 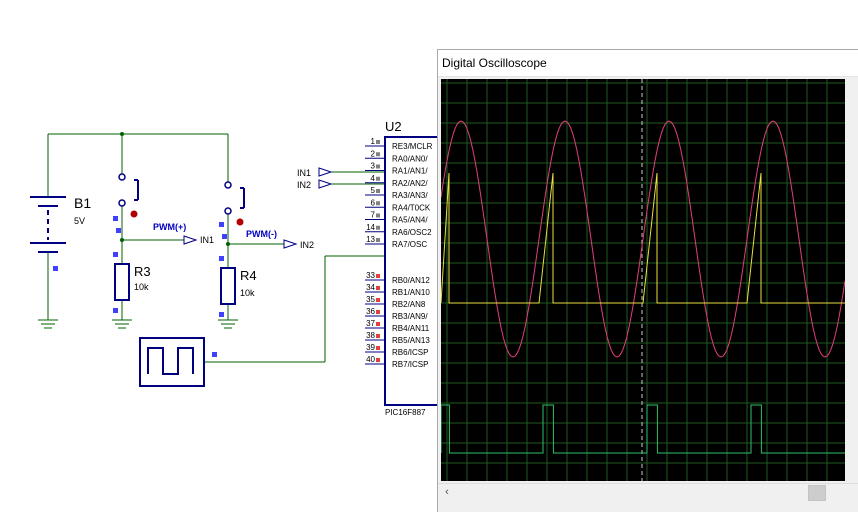 What do you see at coordinates (405, 412) in the screenshot?
I see `mcu-part: PIC16F887` at bounding box center [405, 412].